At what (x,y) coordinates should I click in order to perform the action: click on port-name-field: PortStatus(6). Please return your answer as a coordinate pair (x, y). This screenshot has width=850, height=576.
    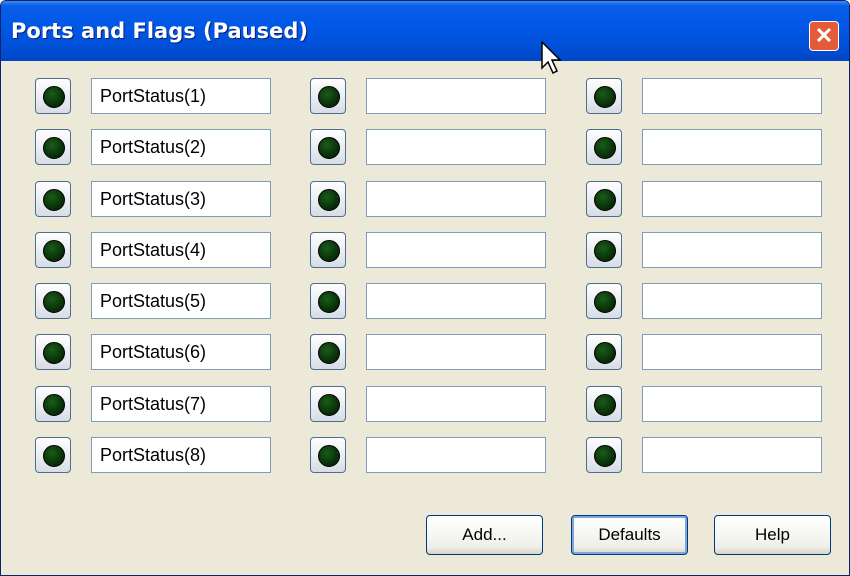
    Looking at the image, I should click on (181, 352).